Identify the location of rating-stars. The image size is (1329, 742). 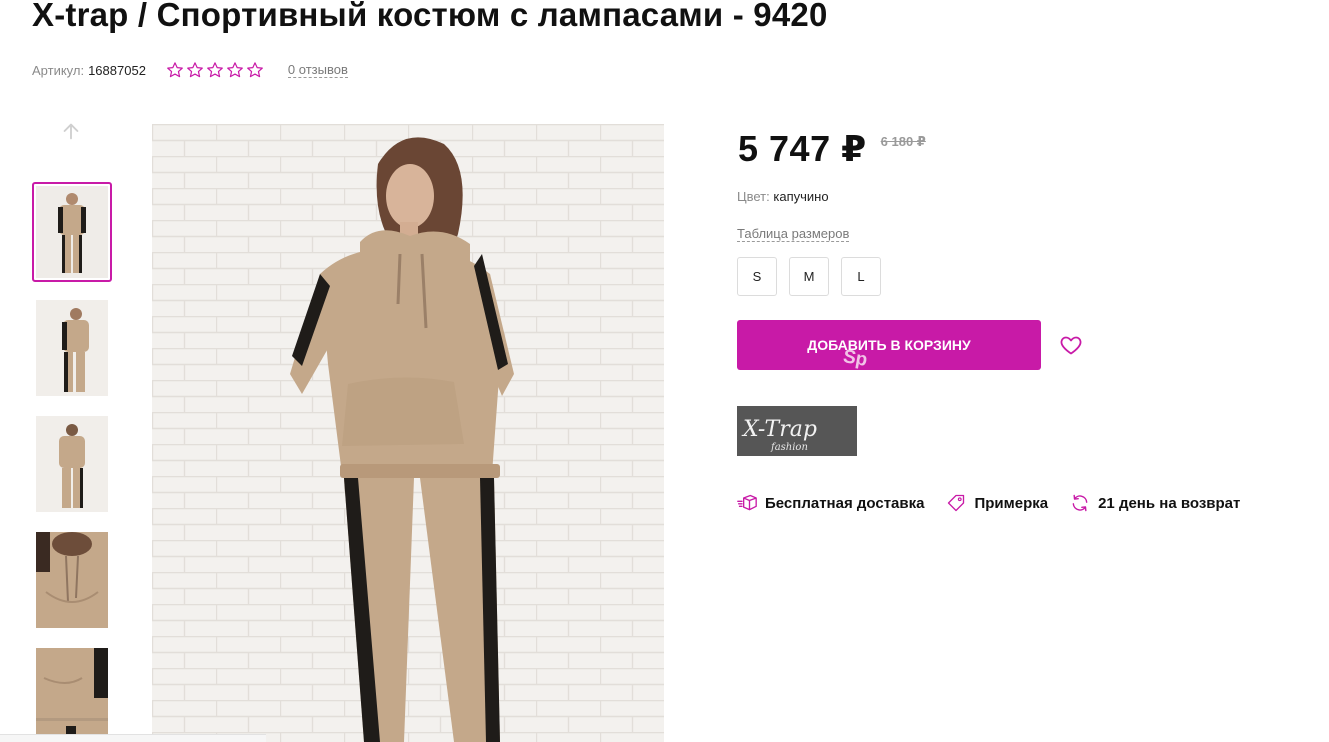
(215, 70).